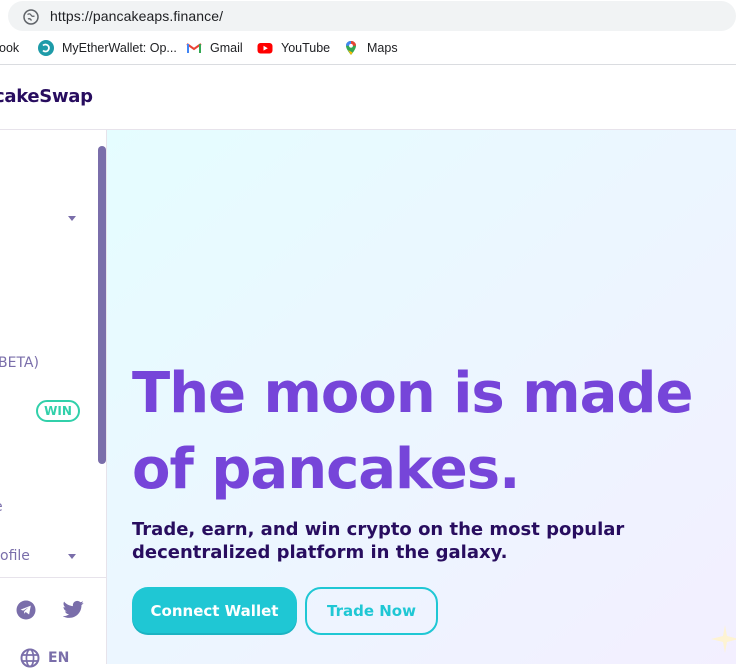 Image resolution: width=736 pixels, height=668 pixels. What do you see at coordinates (26, 610) in the screenshot?
I see `telegram-icon` at bounding box center [26, 610].